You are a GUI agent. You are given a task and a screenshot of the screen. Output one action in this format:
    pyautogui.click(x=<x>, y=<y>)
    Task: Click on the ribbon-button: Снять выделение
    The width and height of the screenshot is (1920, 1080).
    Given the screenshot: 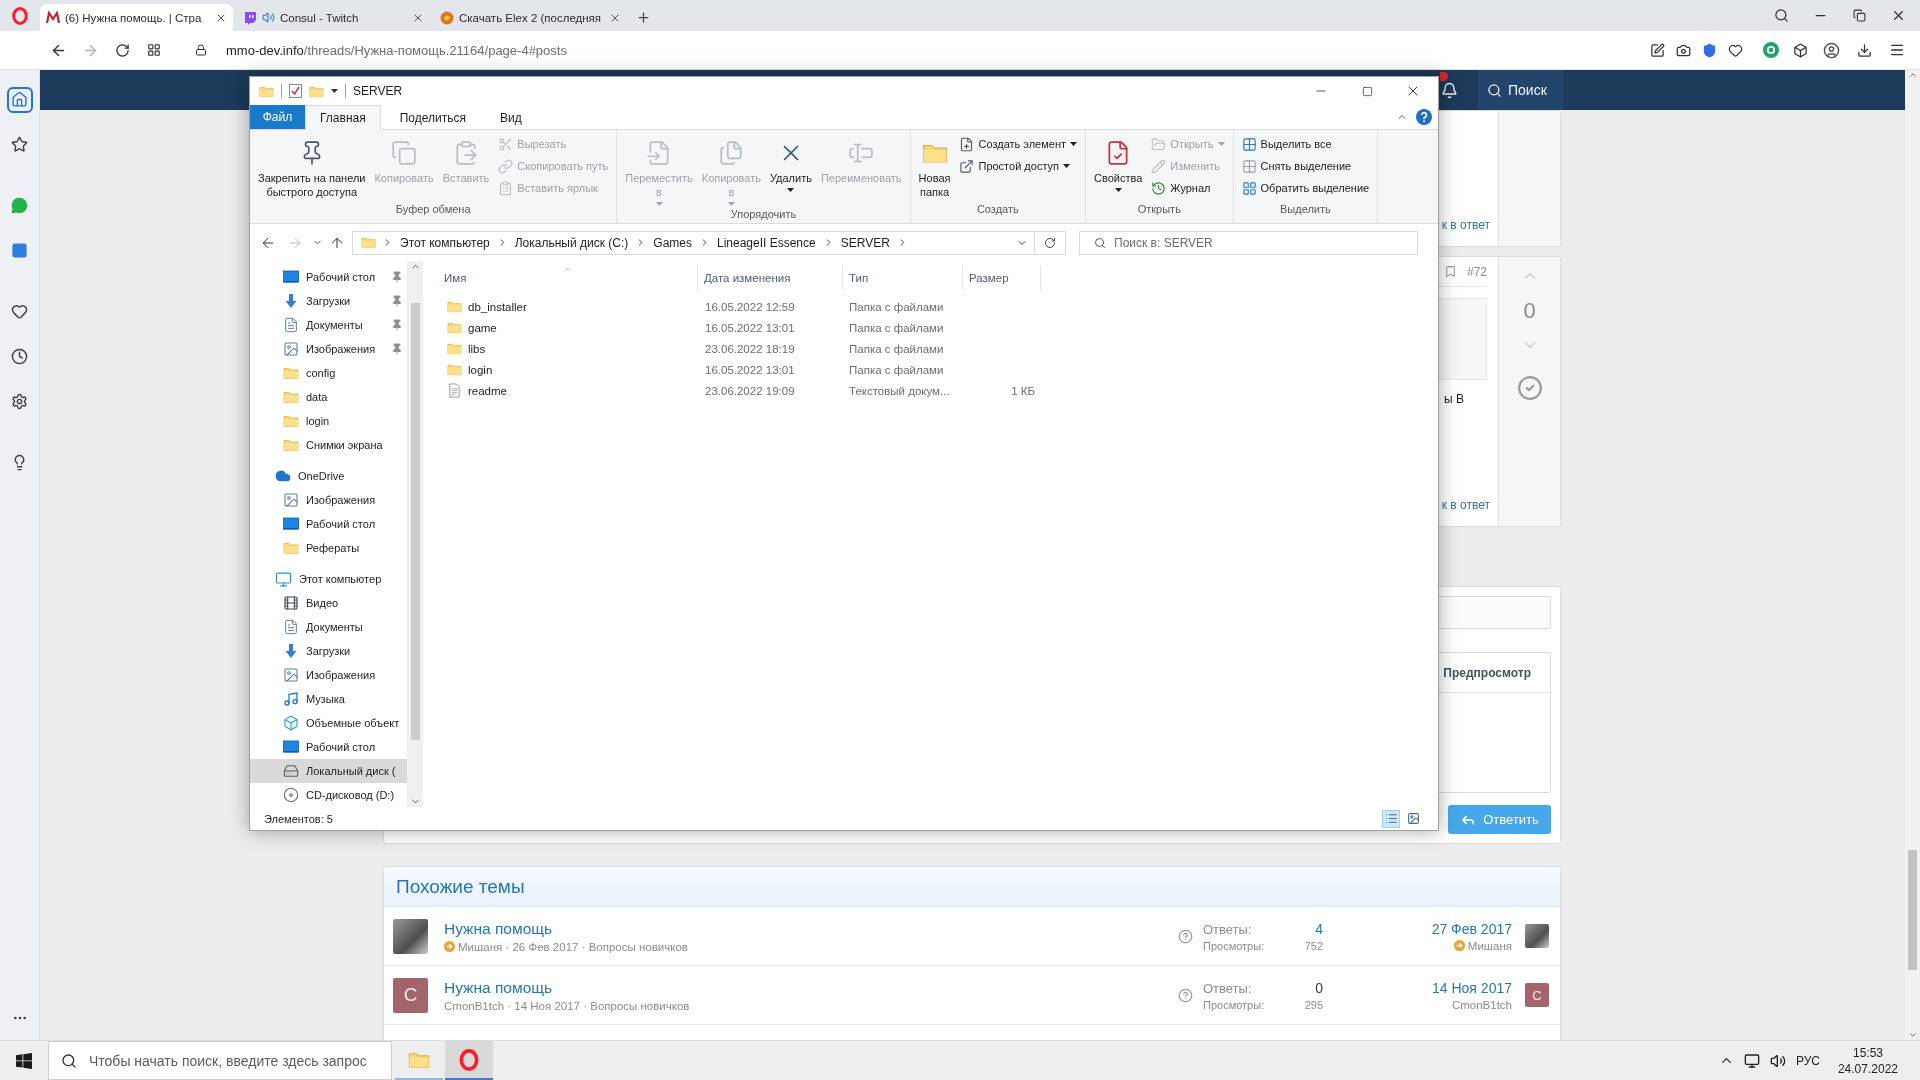 What is the action you would take?
    pyautogui.click(x=1305, y=166)
    